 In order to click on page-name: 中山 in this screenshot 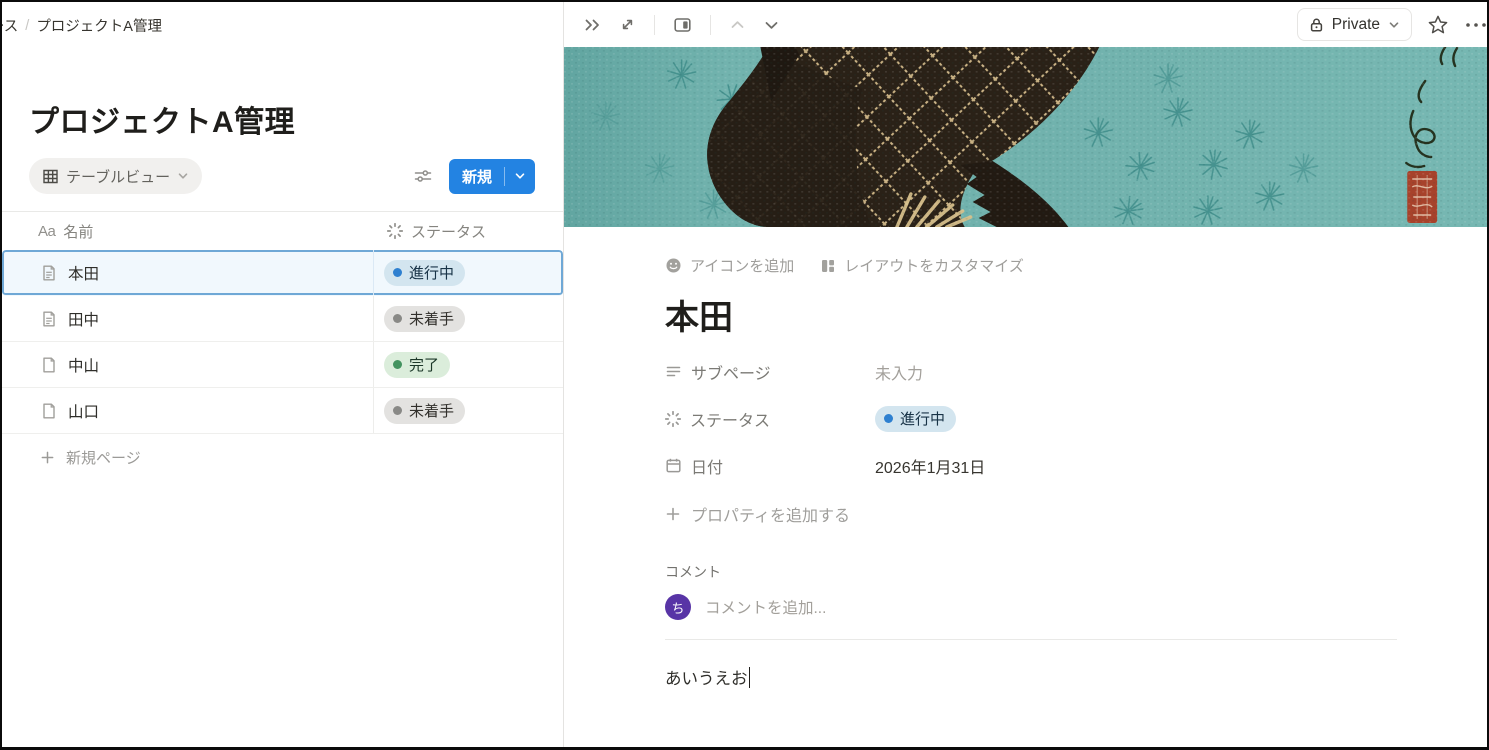, I will do `click(84, 366)`.